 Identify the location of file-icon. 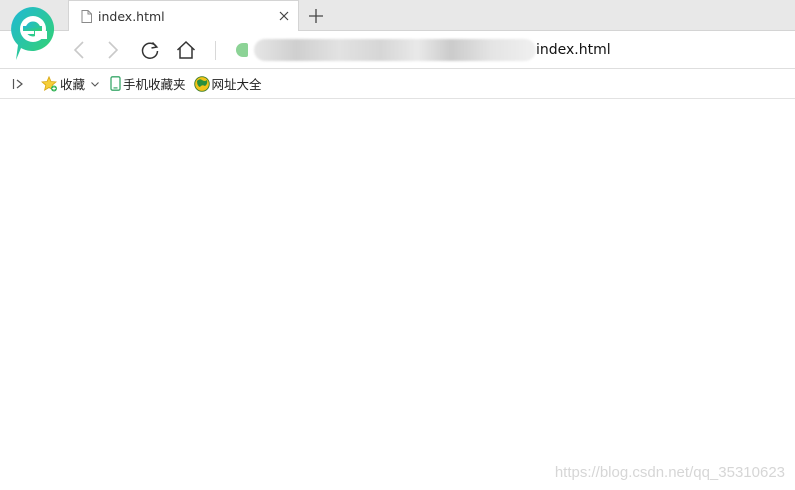
(86, 16).